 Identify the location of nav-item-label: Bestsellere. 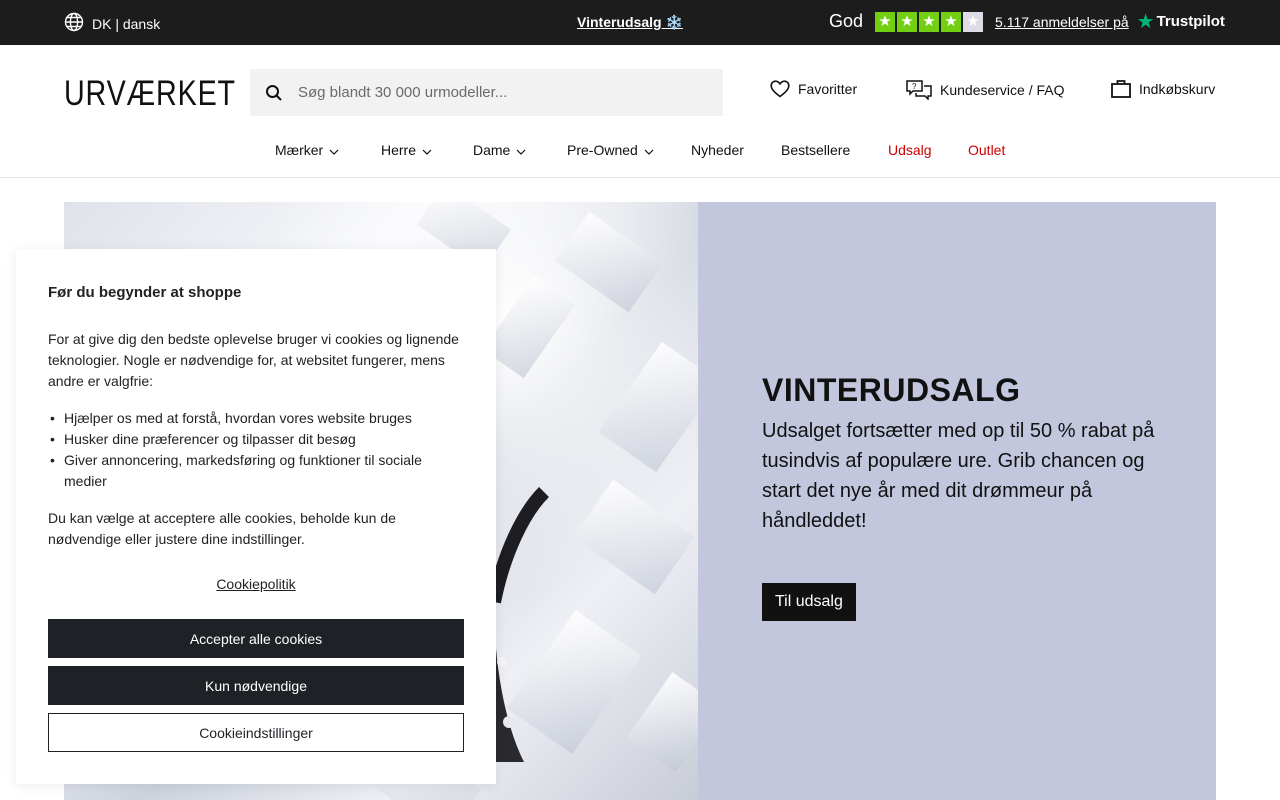
(816, 150).